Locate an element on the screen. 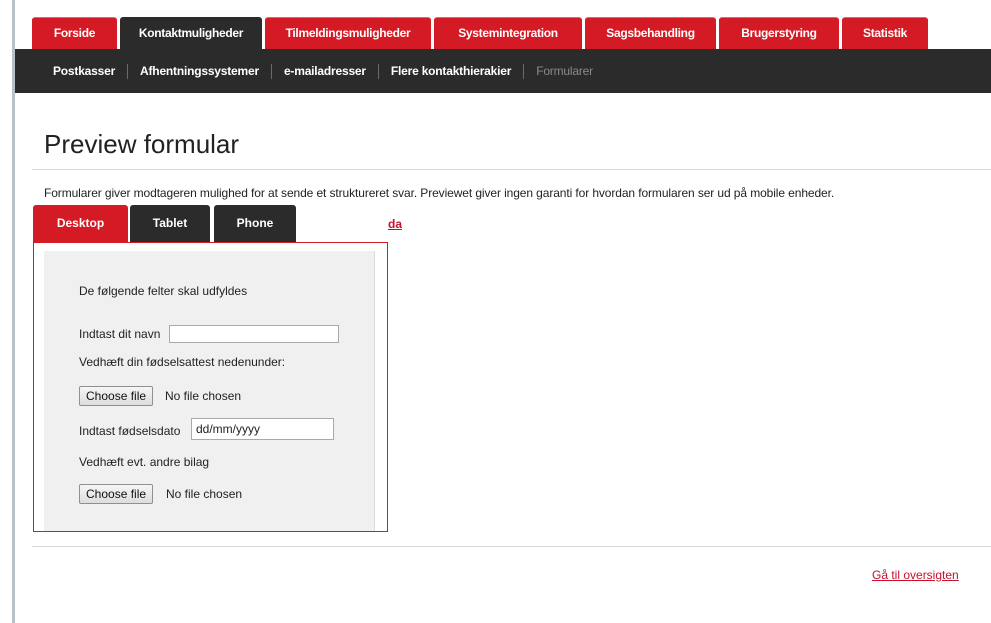 This screenshot has width=991, height=623. subnav-postkasser: Postkasser is located at coordinates (84, 71).